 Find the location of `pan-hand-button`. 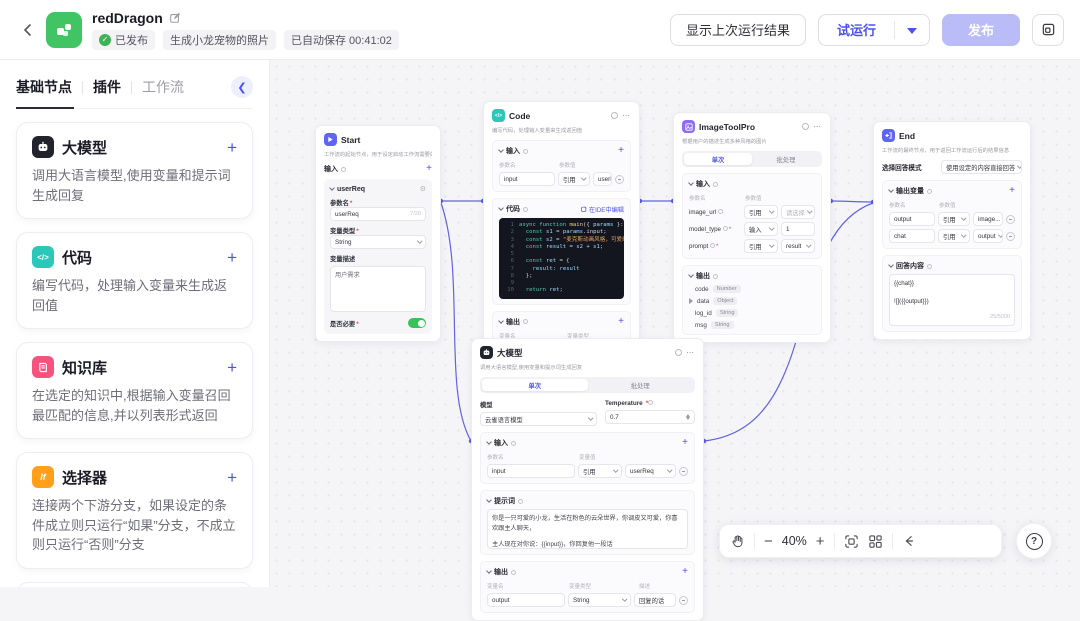

pan-hand-button is located at coordinates (737, 541).